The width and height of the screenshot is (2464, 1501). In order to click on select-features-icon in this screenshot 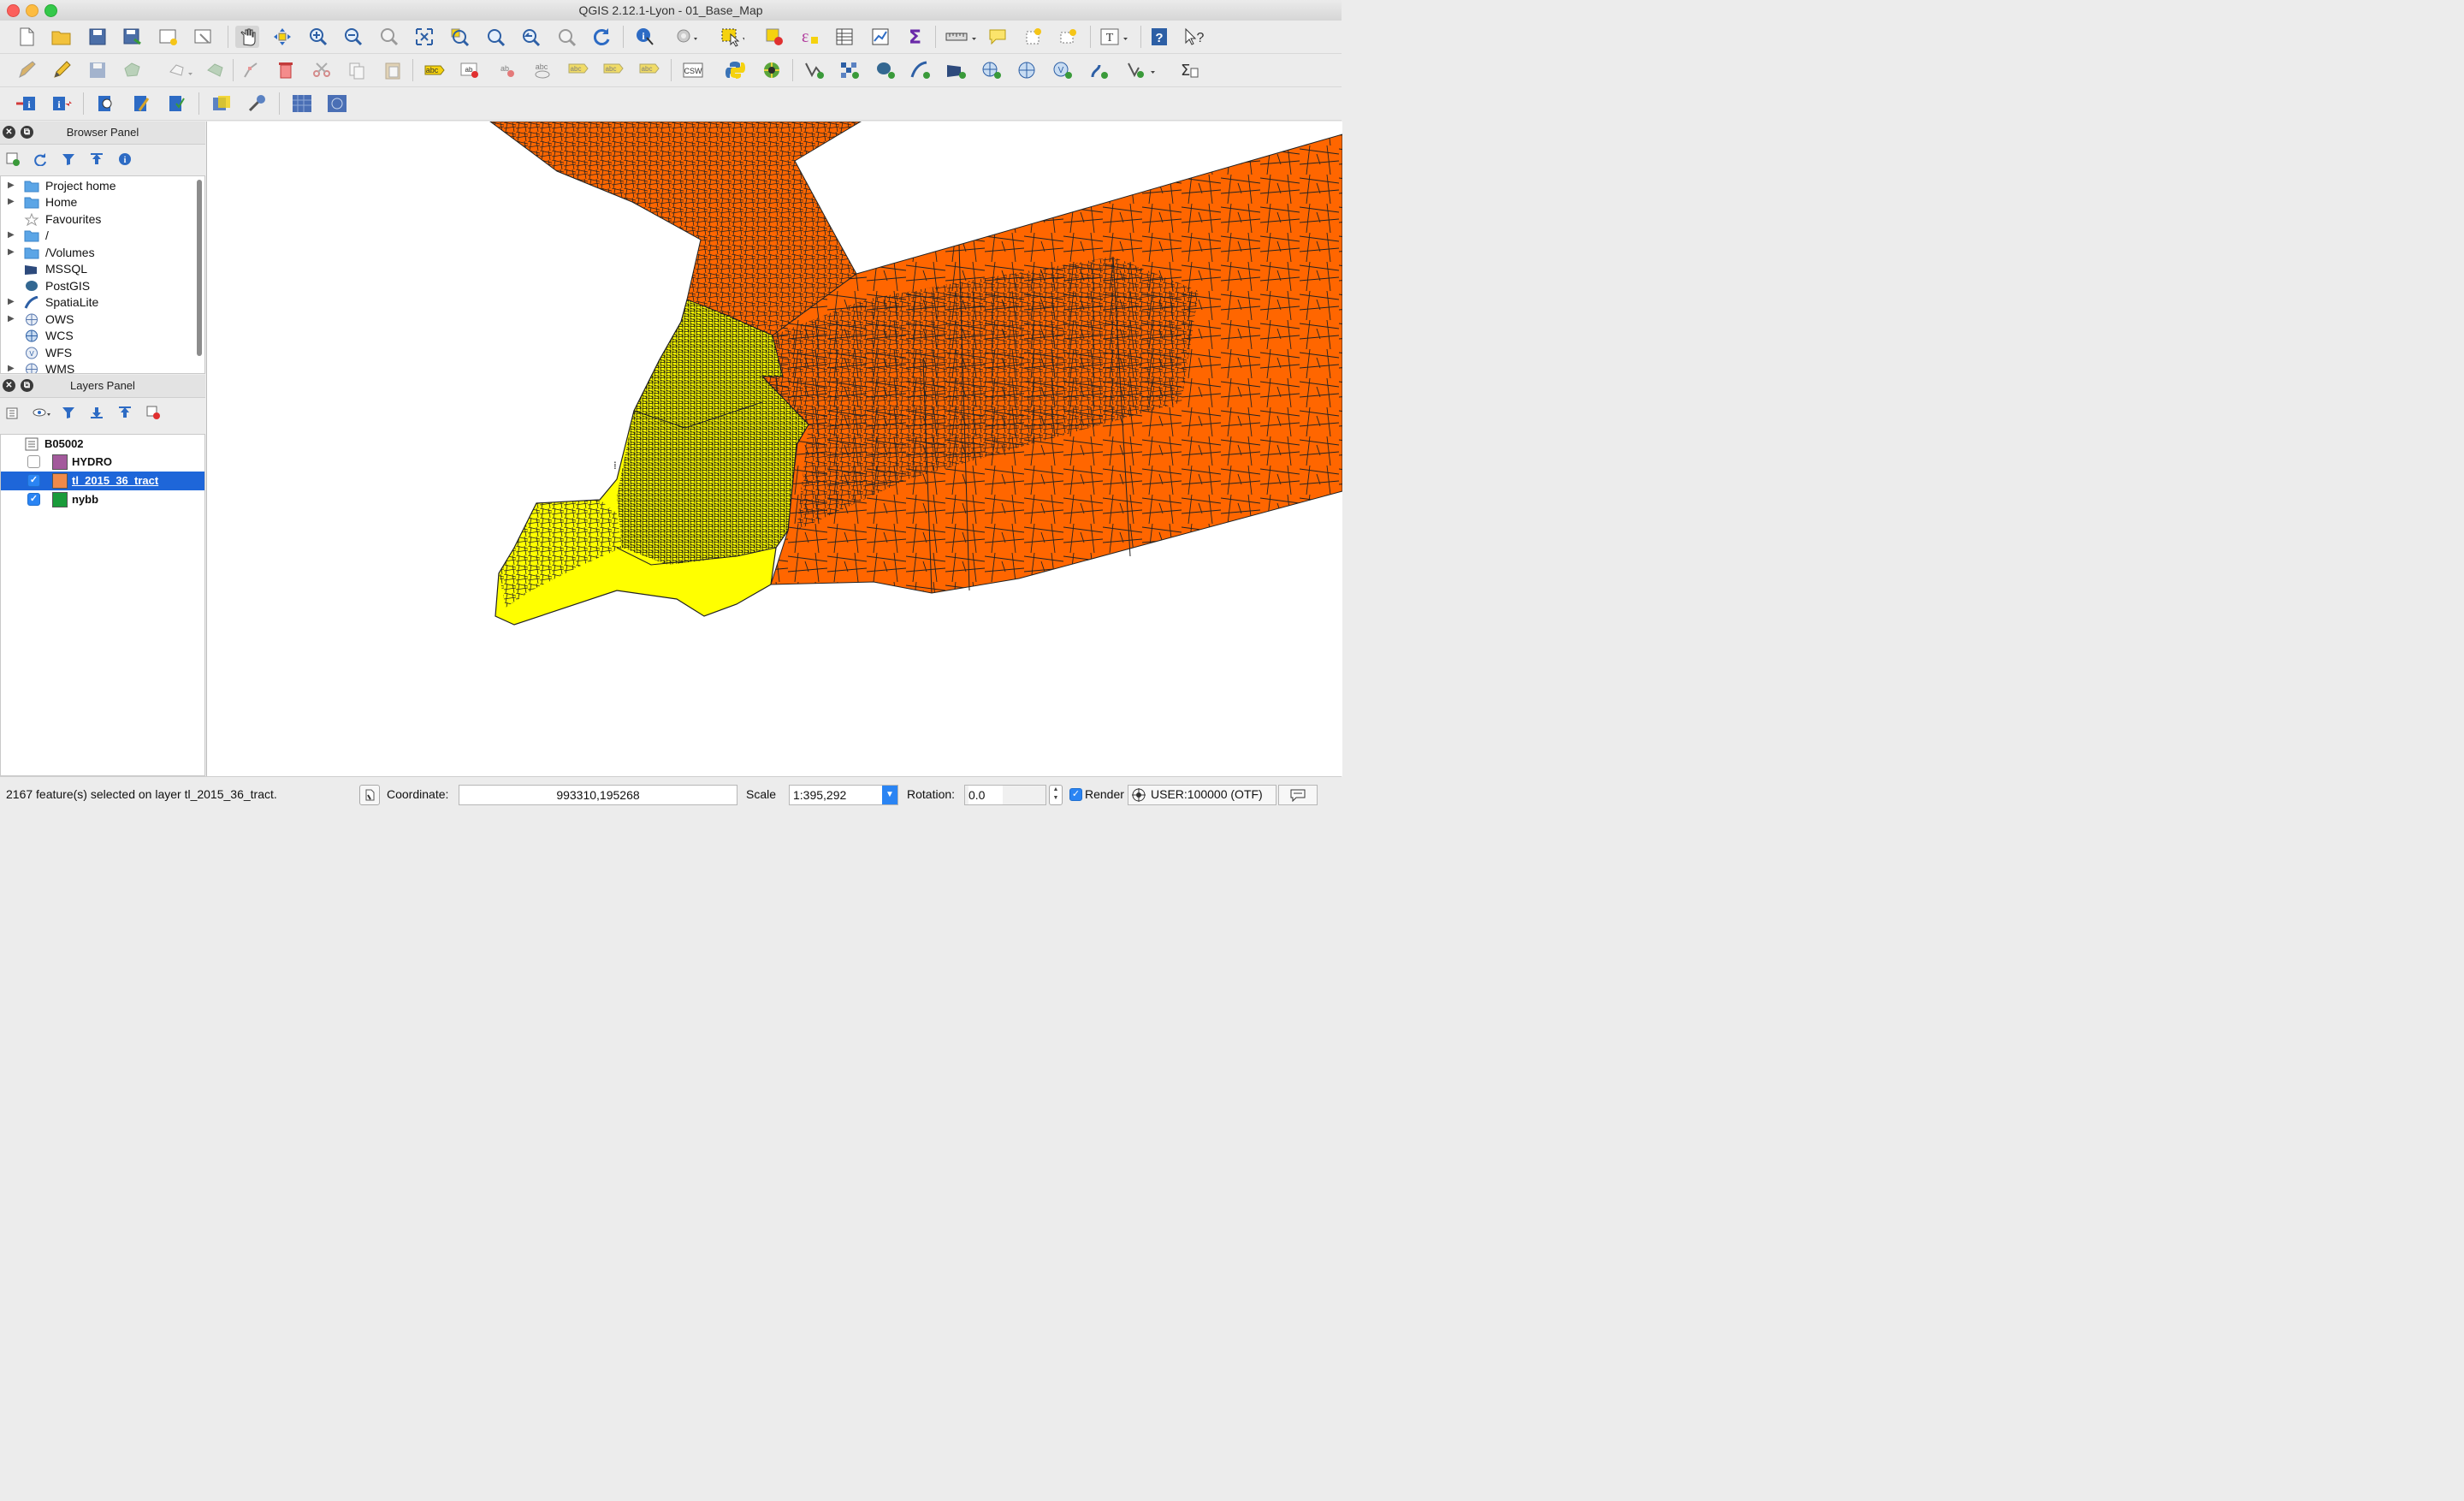, I will do `click(732, 37)`.